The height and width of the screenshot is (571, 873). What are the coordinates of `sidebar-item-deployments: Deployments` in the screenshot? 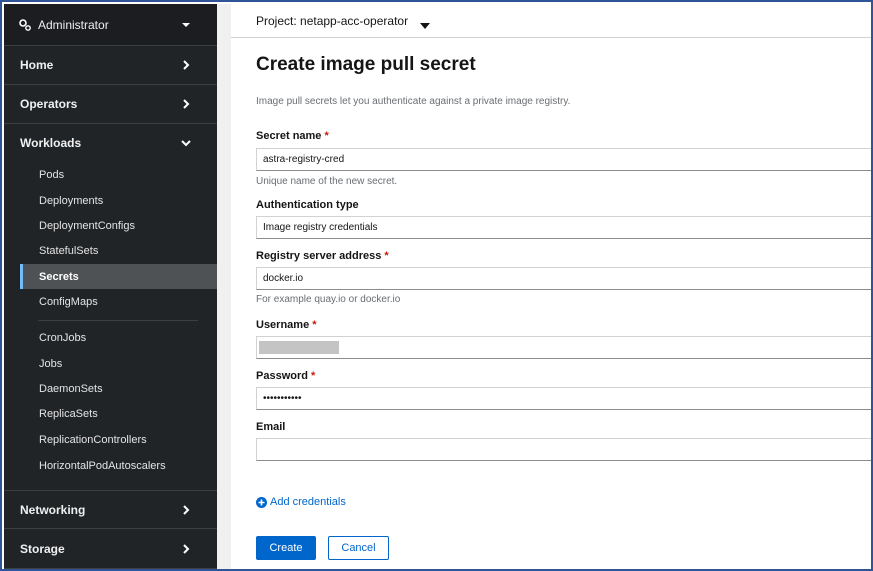 It's located at (118, 200).